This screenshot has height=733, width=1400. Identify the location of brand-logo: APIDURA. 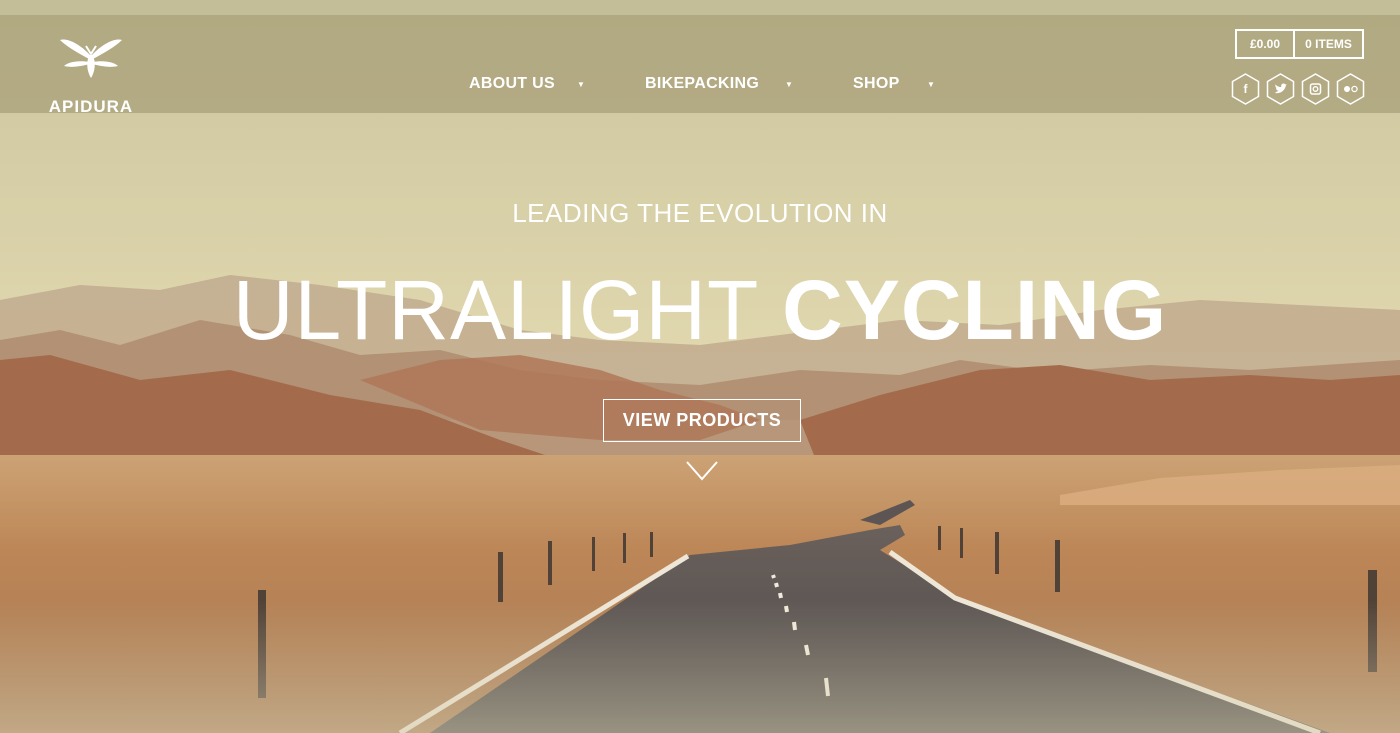
(91, 74).